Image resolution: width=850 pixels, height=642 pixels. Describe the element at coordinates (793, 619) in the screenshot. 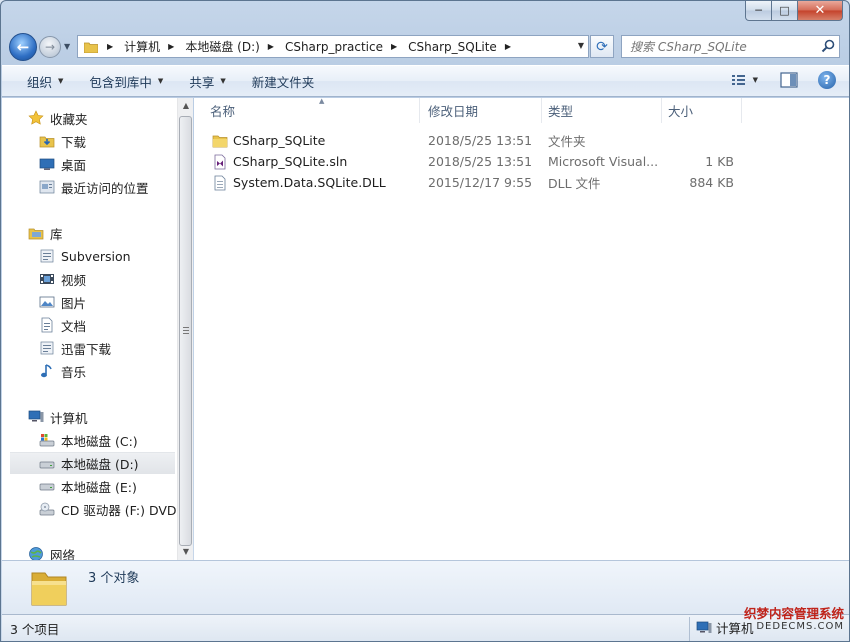

I see `watermark: 织梦内容管理系统 DEDECMS.COM` at that location.